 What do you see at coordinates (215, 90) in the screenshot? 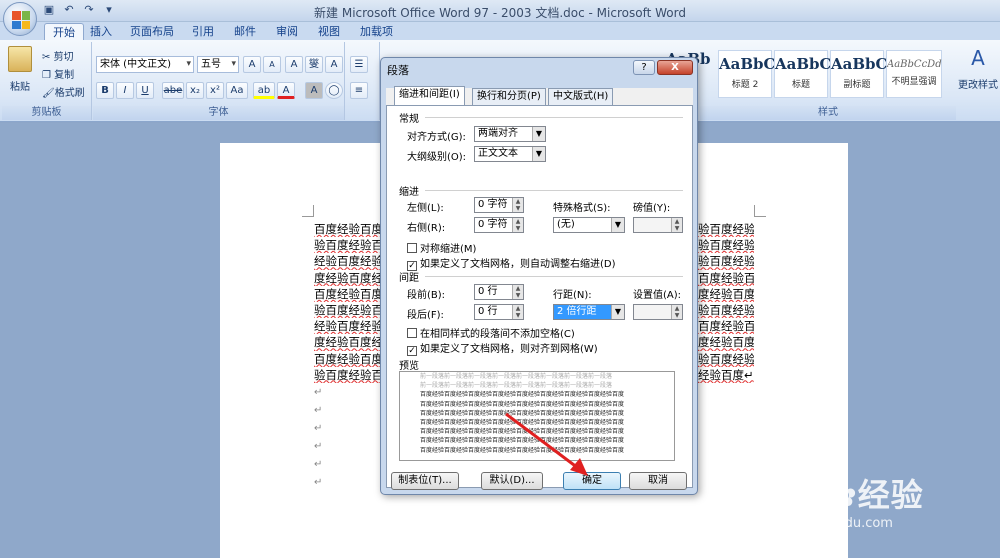
I see `superscript-button: x²` at bounding box center [215, 90].